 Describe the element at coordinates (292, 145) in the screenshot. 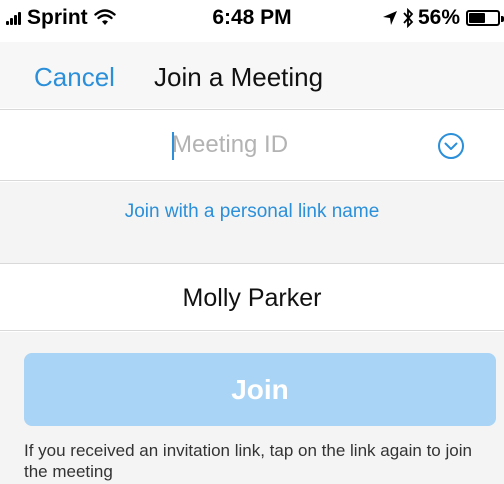

I see `meeting-id-input` at that location.